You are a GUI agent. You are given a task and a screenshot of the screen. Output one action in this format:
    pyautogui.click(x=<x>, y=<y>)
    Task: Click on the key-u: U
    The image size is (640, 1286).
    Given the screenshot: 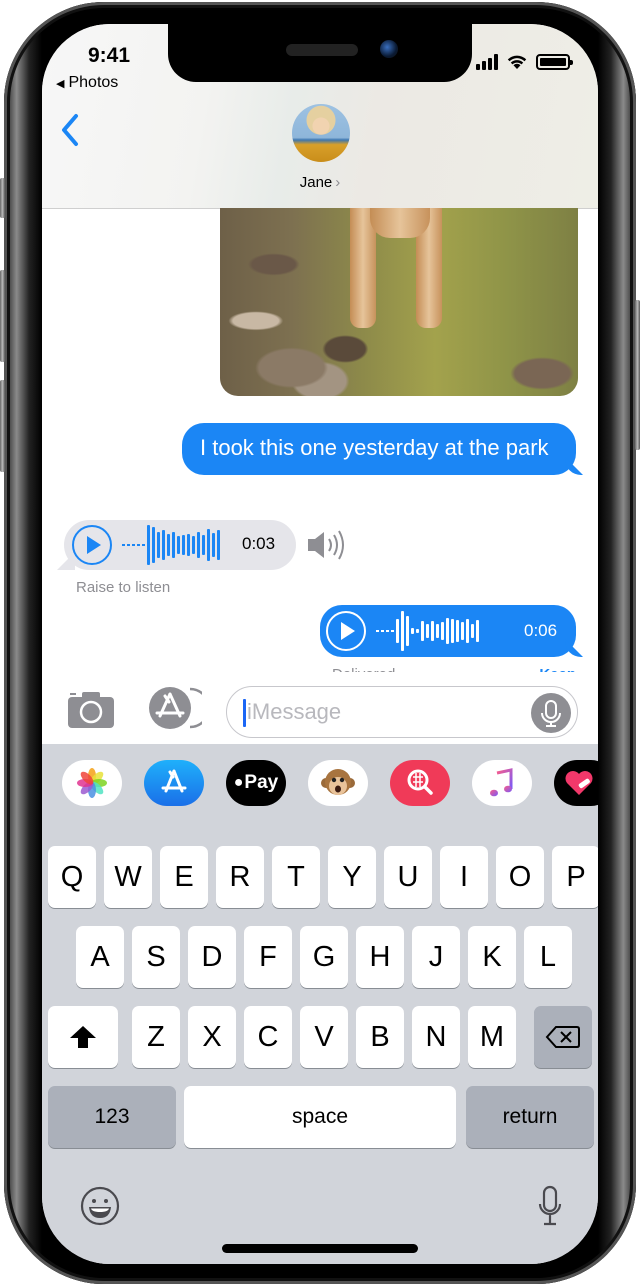 What is the action you would take?
    pyautogui.click(x=408, y=877)
    